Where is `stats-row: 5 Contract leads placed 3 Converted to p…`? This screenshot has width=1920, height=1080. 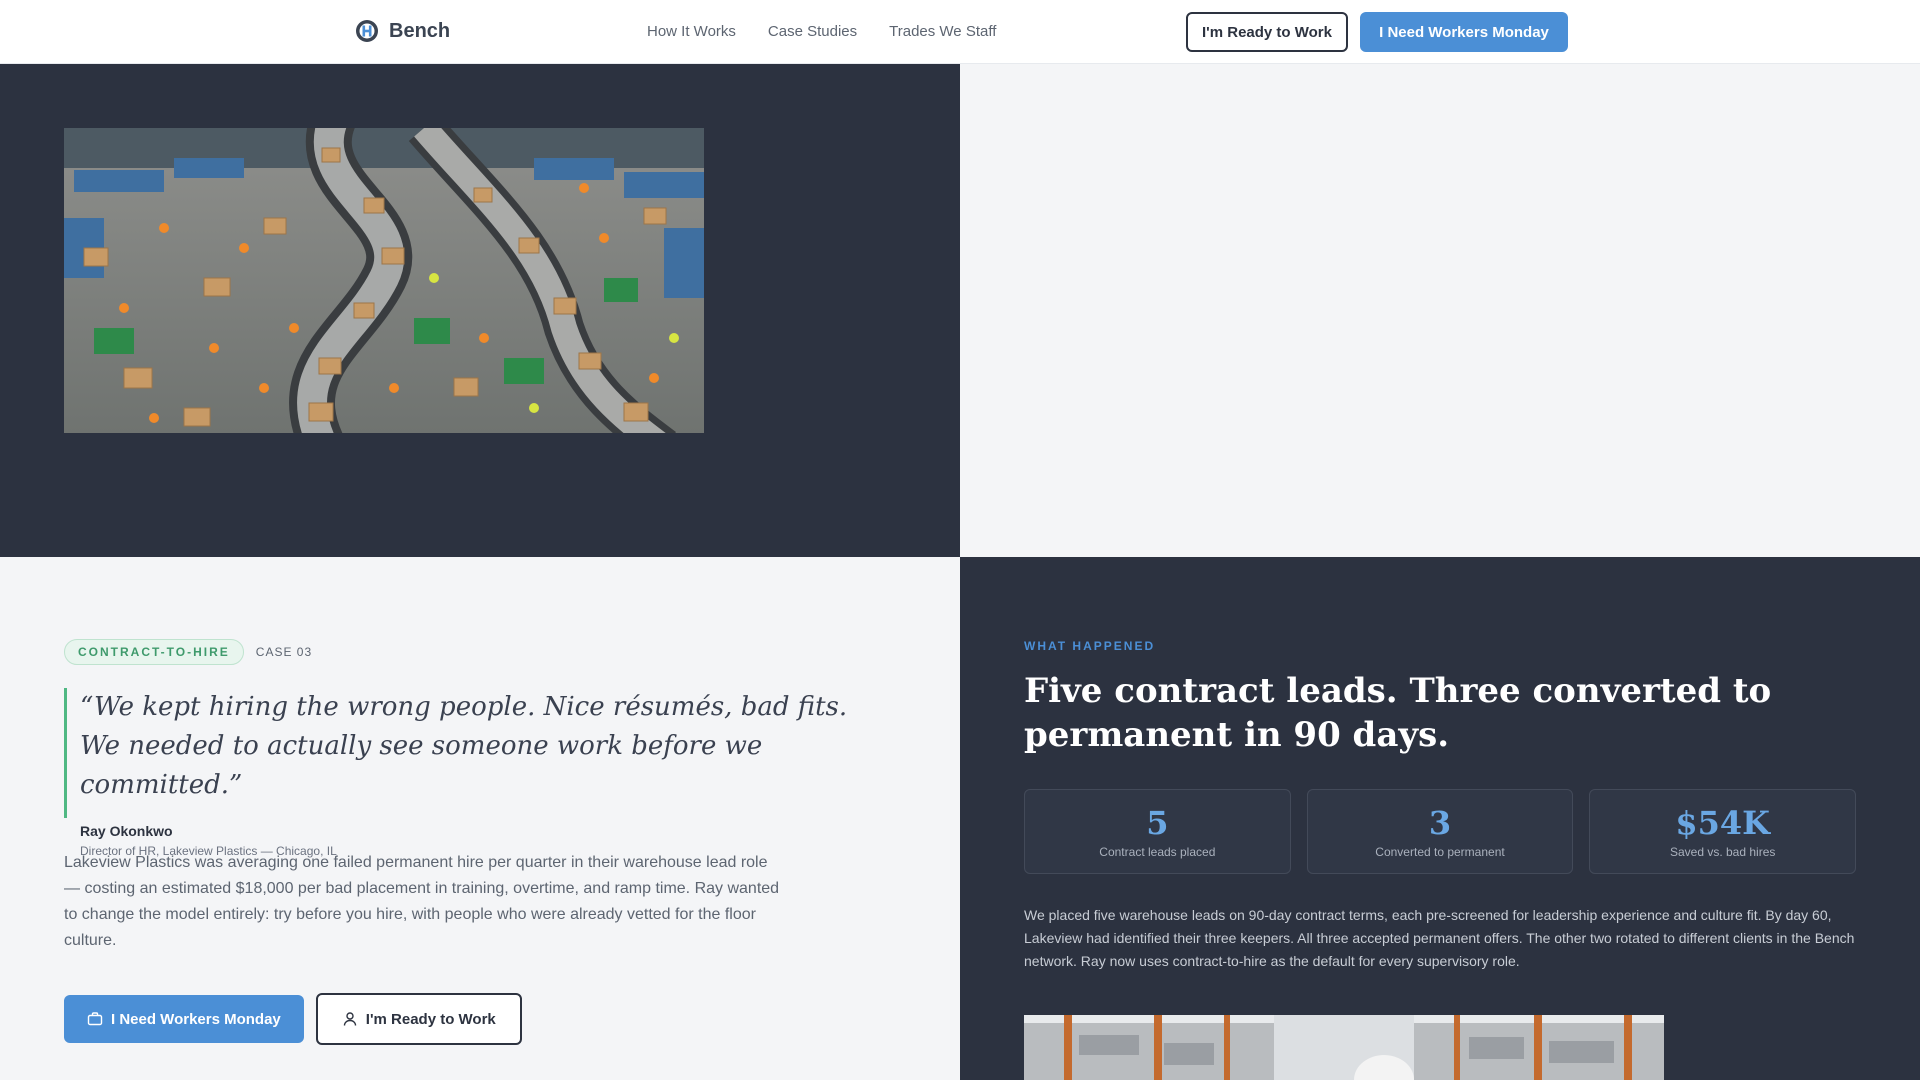 stats-row: 5 Contract leads placed 3 Converted to p… is located at coordinates (1440, 831).